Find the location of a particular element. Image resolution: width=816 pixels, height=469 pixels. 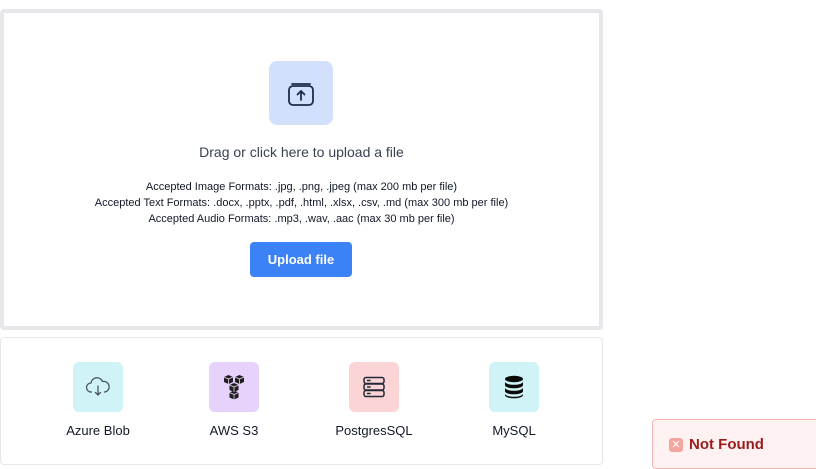

drag-instruction: Drag or click here to upload a file is located at coordinates (301, 152).